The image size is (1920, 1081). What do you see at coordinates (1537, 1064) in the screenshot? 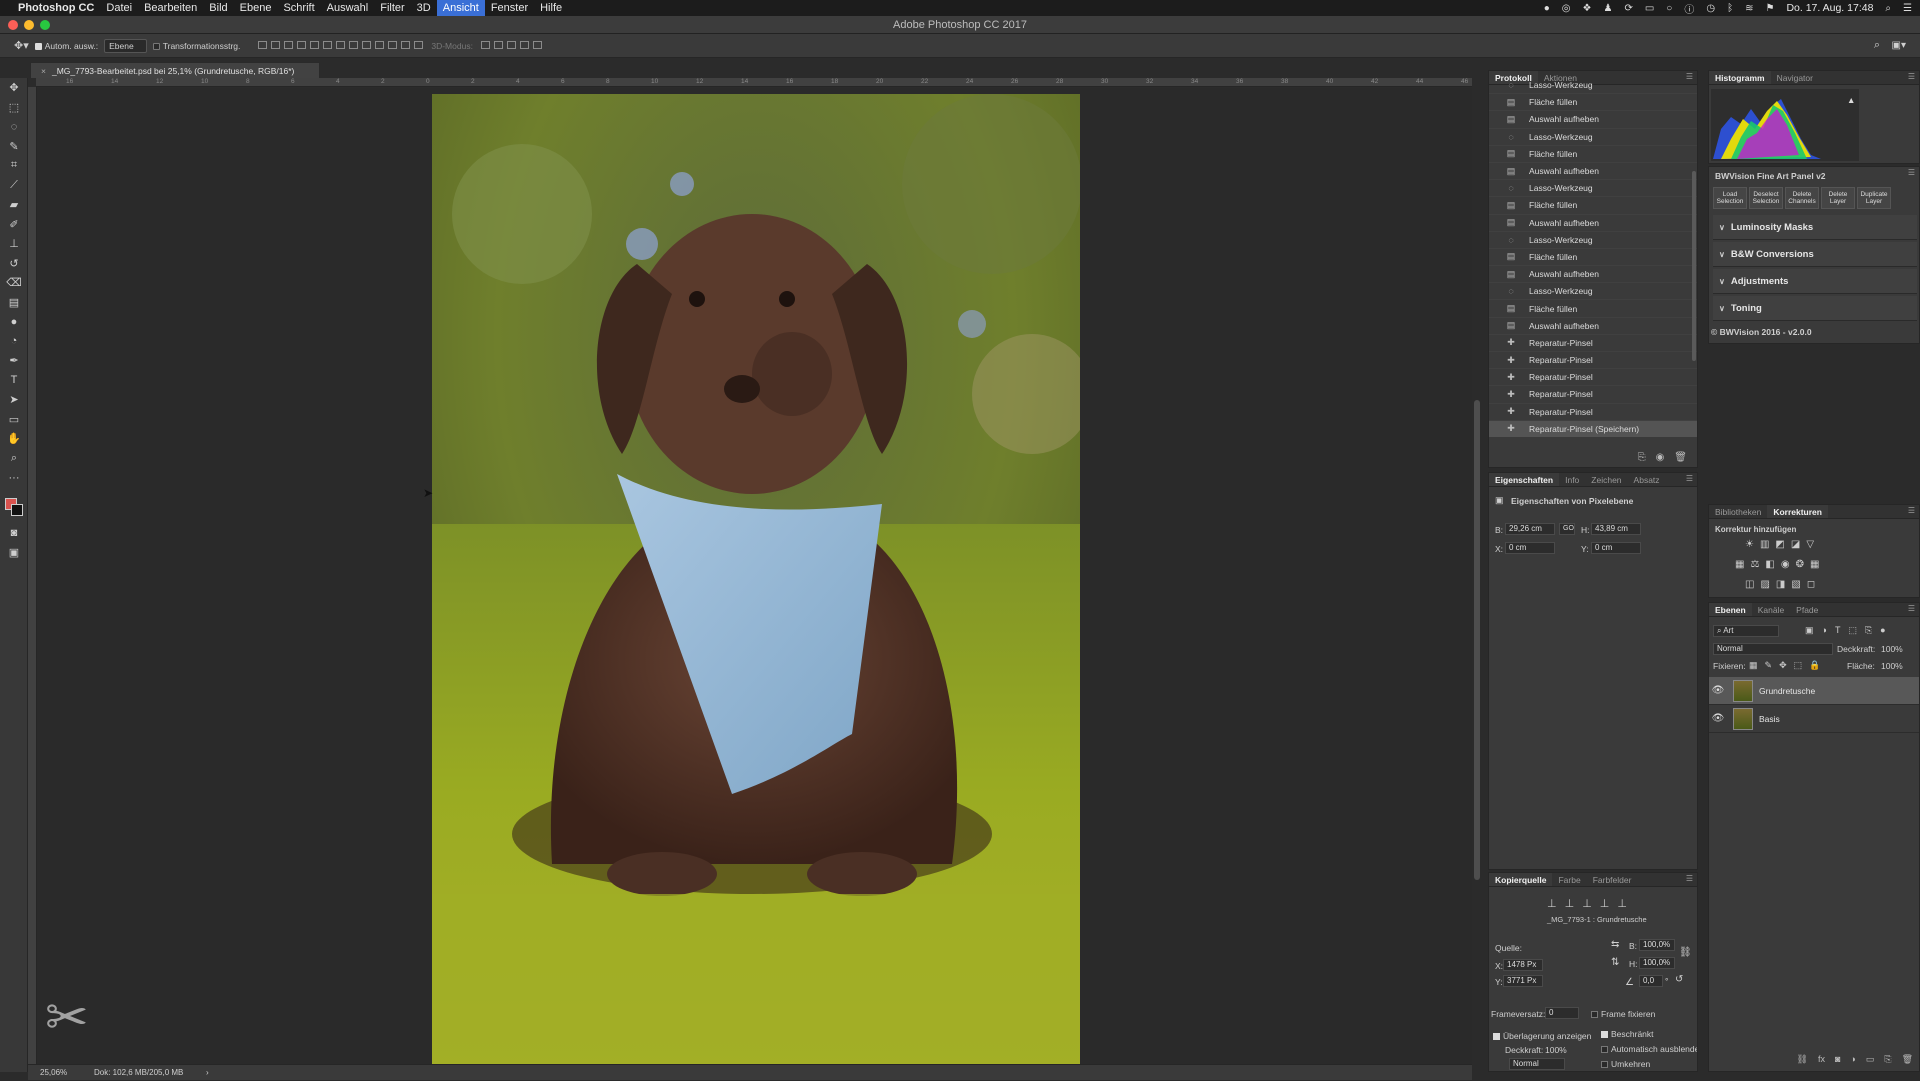
I see `overlay-blend-mode-dropdown: Normal` at bounding box center [1537, 1064].